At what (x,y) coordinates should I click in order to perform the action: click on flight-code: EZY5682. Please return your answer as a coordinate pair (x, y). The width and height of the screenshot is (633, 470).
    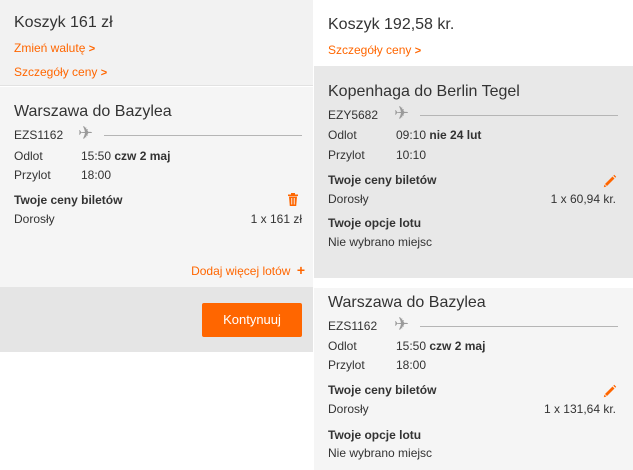
    Looking at the image, I should click on (353, 115).